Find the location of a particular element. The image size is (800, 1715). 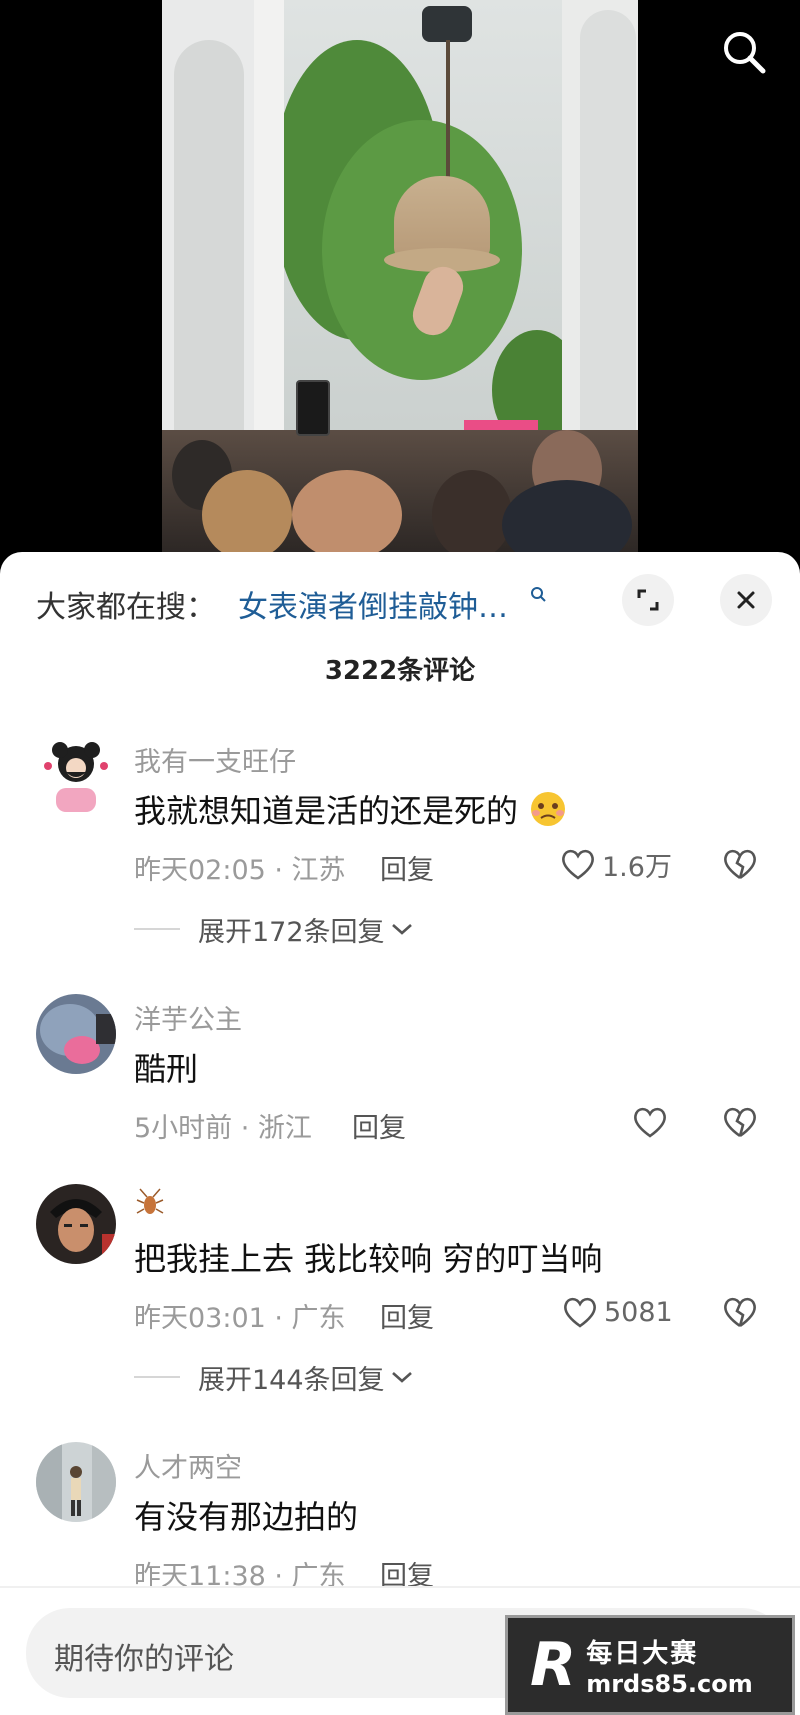

like-count: 5081 is located at coordinates (638, 1312).